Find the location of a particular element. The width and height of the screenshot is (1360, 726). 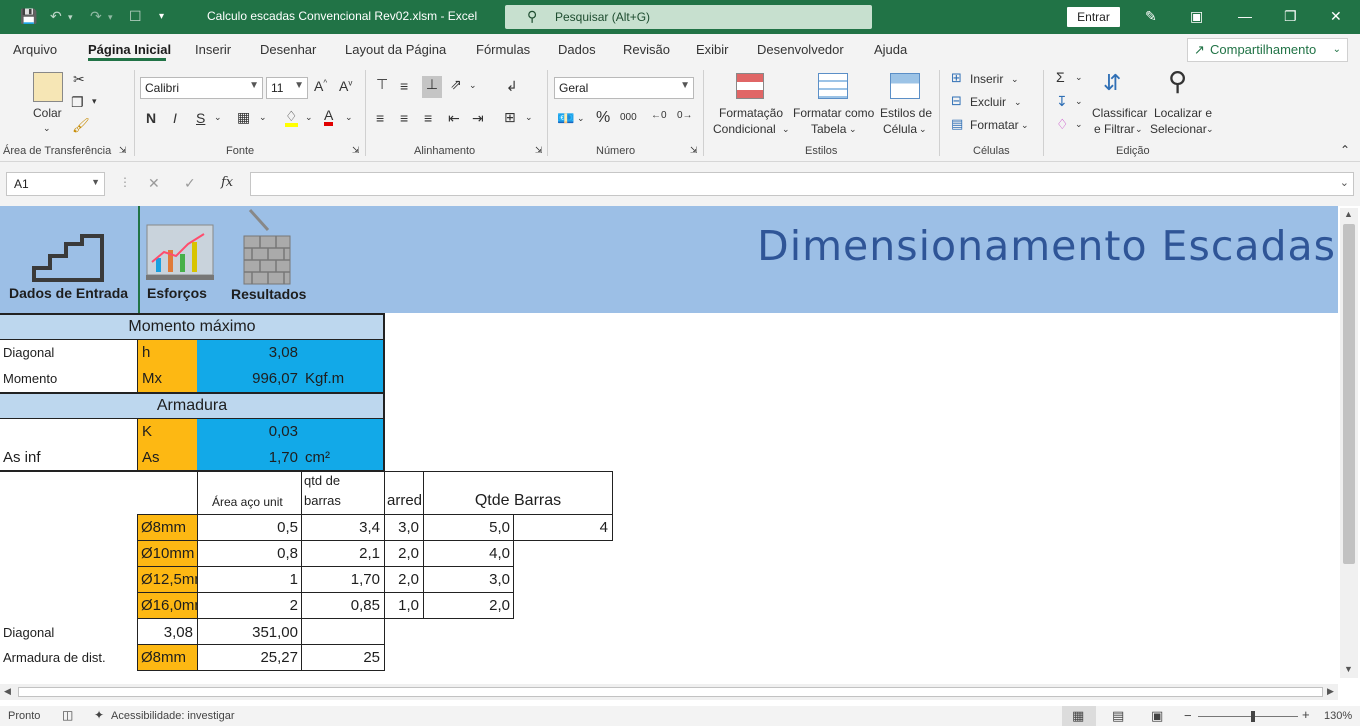

decrease-decimal-icon: 0→ is located at coordinates (685, 115).